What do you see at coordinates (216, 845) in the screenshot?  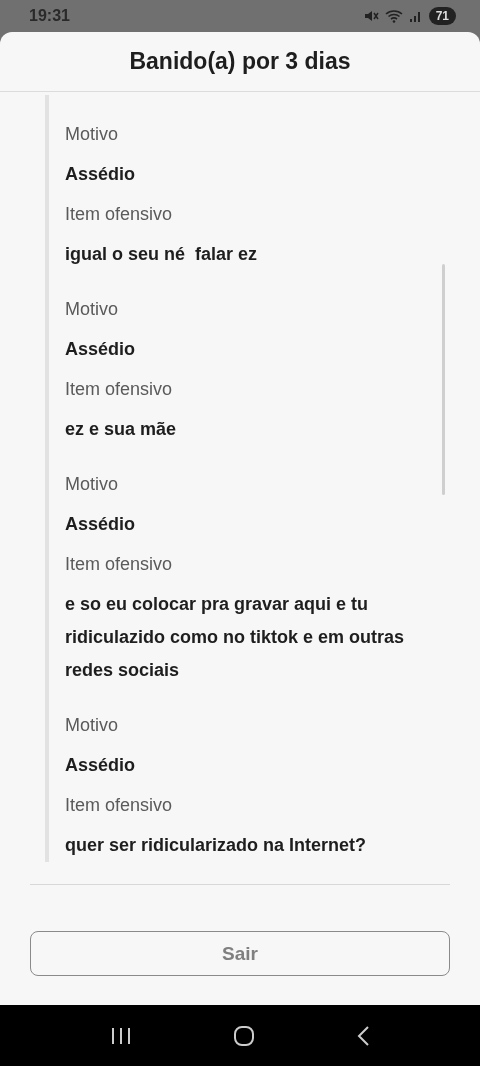 I see `offensive-item-text: quer ser ridicularizado na Internet?` at bounding box center [216, 845].